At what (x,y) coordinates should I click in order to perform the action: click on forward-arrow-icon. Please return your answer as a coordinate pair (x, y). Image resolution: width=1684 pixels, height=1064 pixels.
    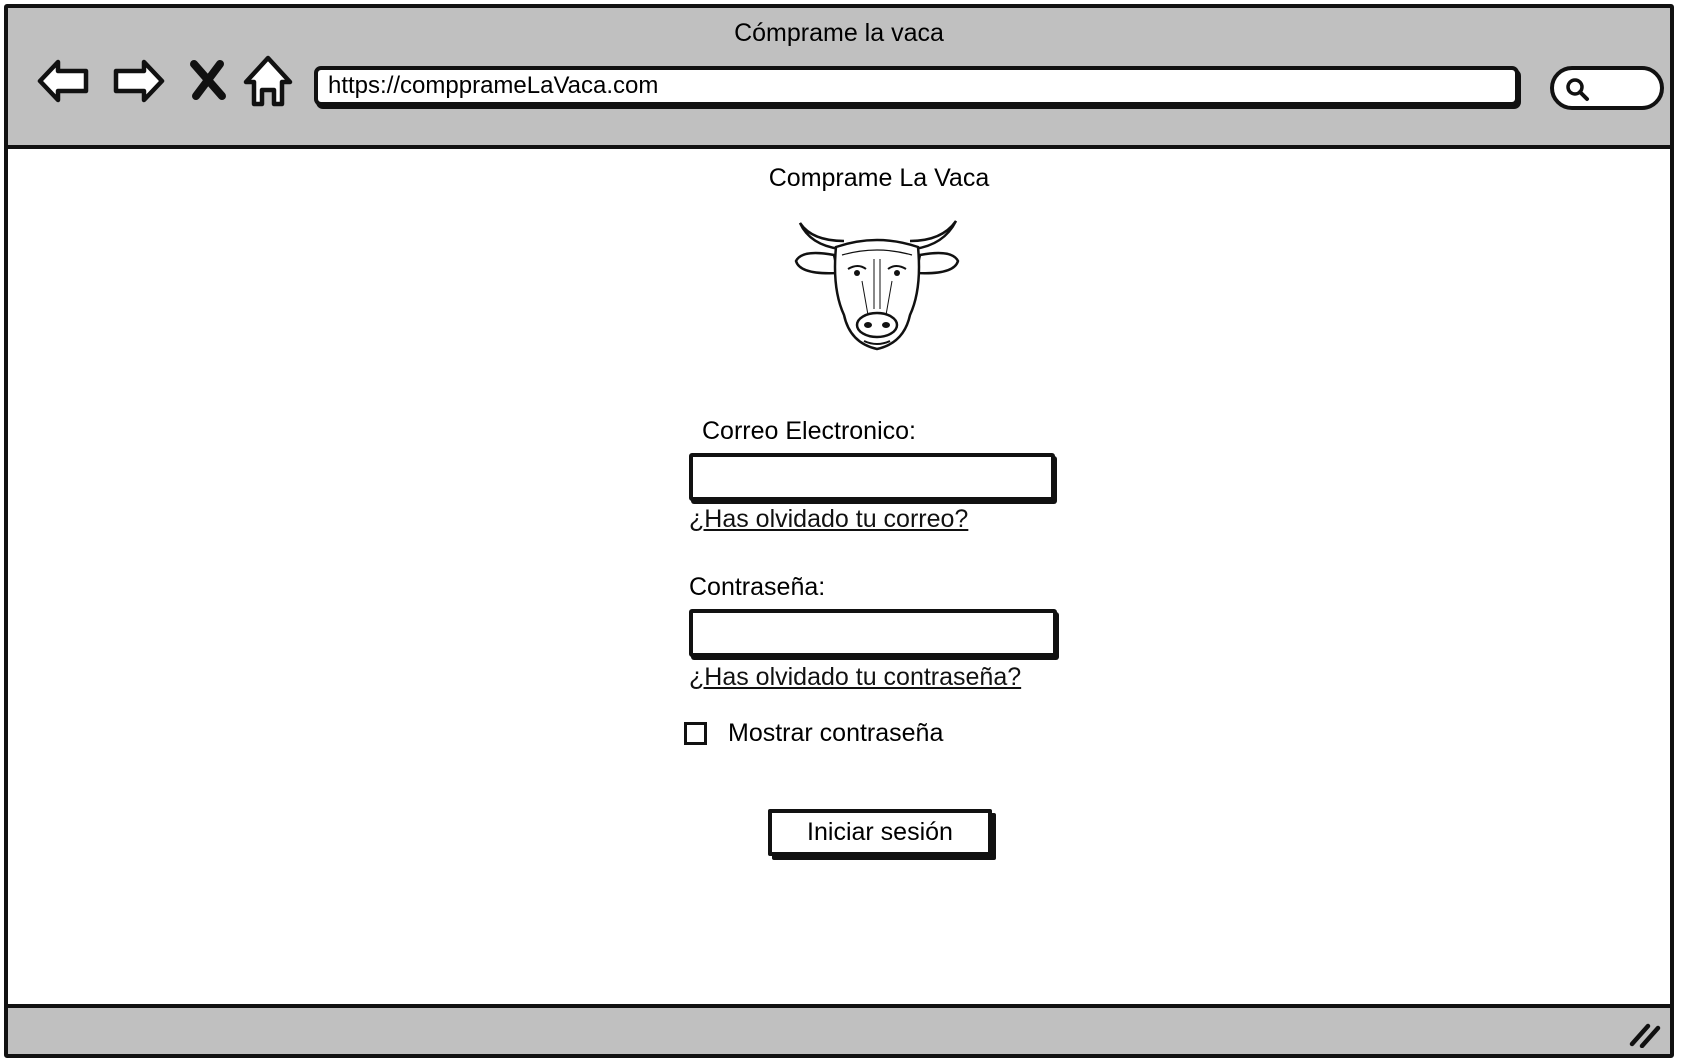
    Looking at the image, I should click on (138, 81).